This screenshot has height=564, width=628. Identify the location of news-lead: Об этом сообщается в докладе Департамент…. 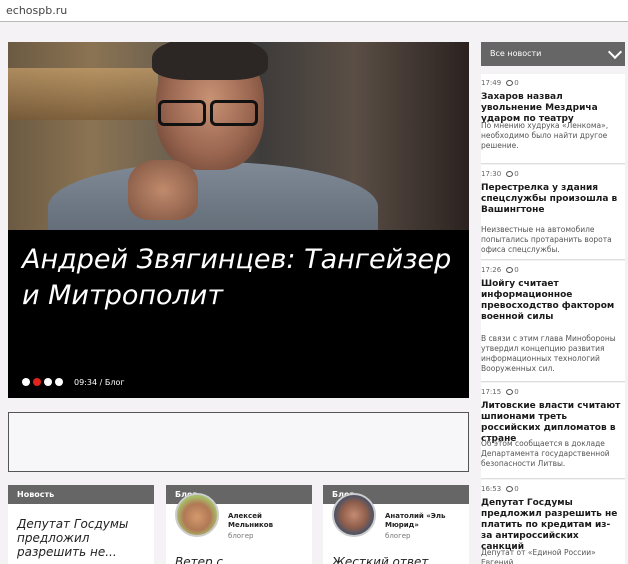
(545, 453).